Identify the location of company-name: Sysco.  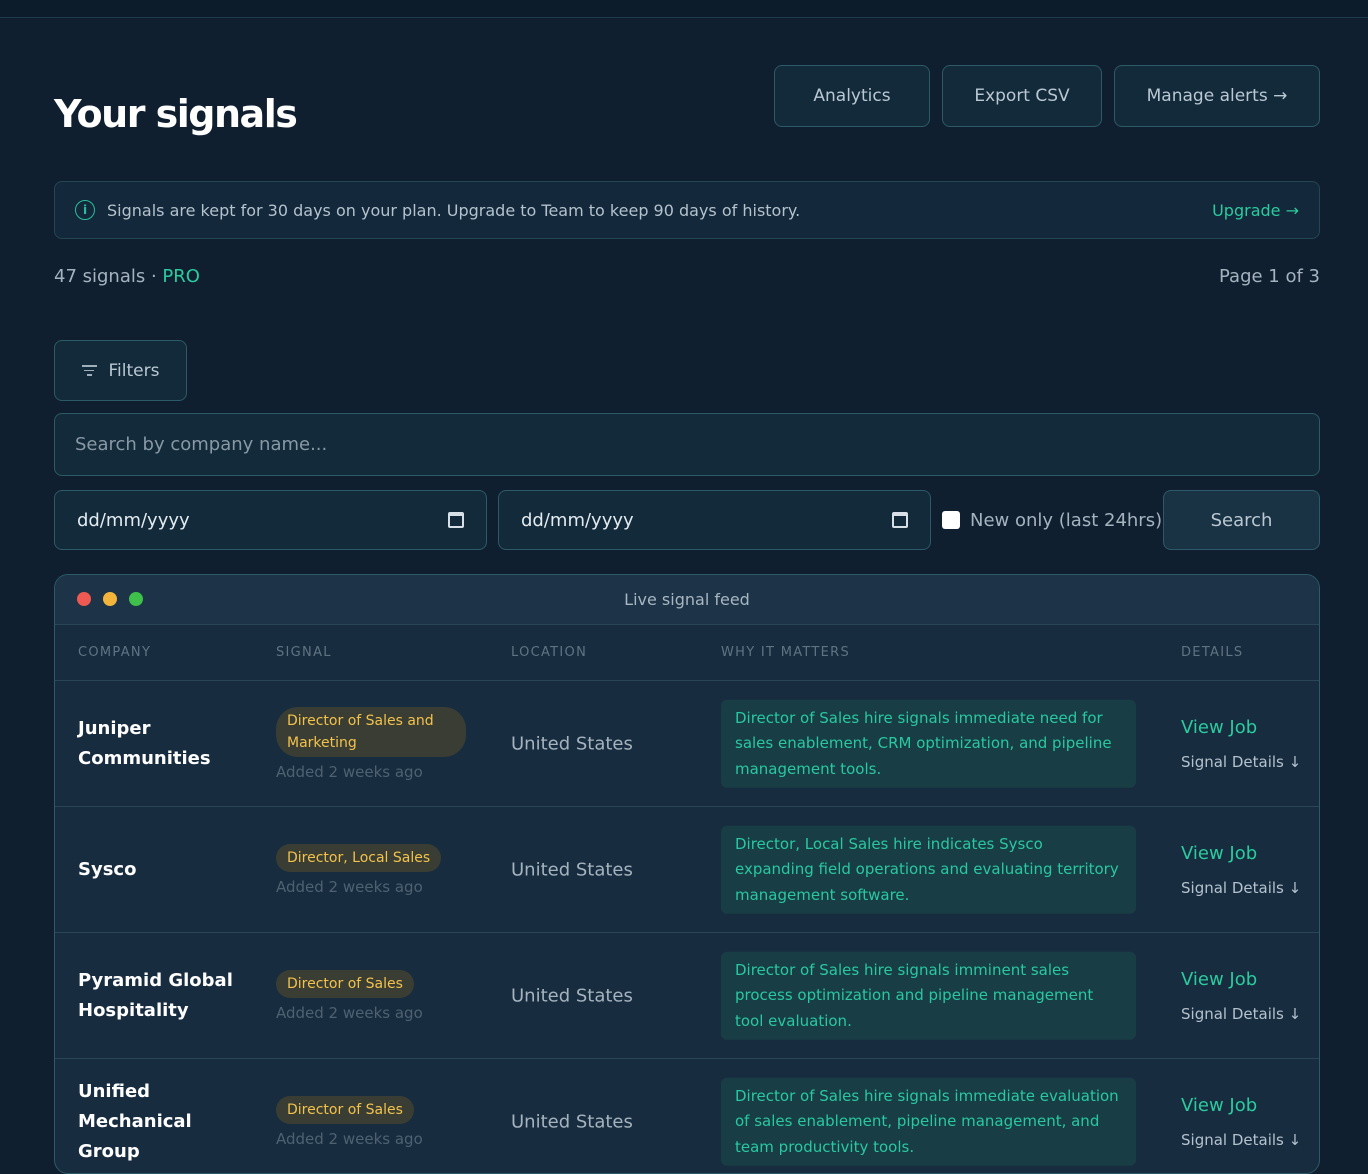
(107, 869).